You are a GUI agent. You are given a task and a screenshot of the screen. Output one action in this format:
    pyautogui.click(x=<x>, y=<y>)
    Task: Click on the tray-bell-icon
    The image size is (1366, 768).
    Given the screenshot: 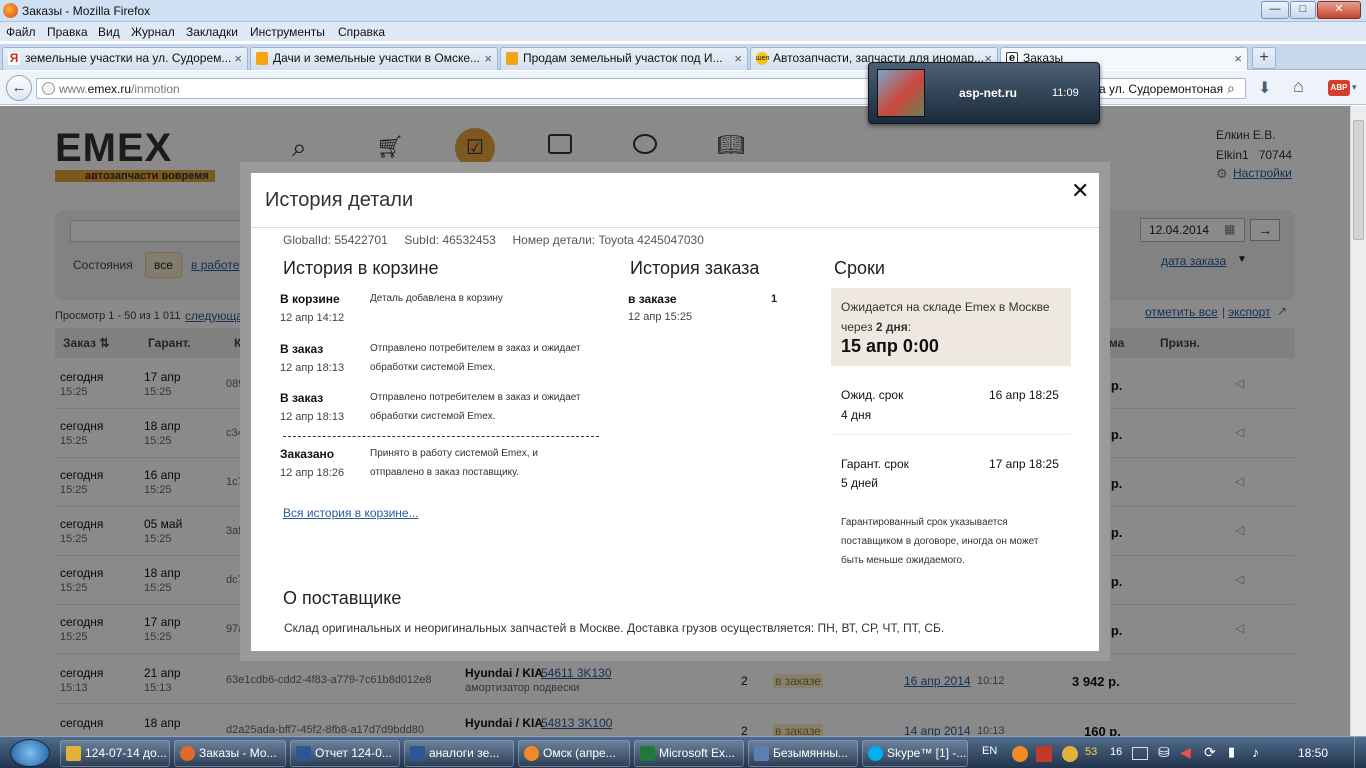 What is the action you would take?
    pyautogui.click(x=1070, y=754)
    